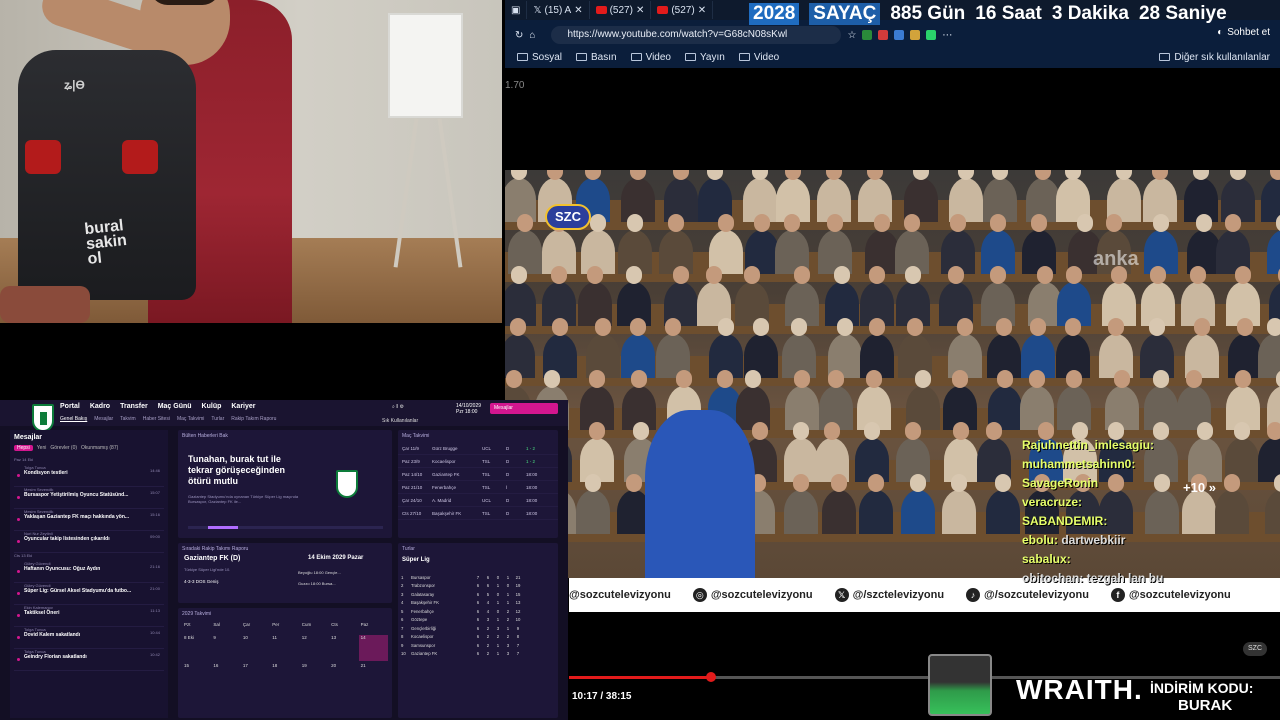 The image size is (1280, 720). I want to click on club-crest, so click(43, 418).